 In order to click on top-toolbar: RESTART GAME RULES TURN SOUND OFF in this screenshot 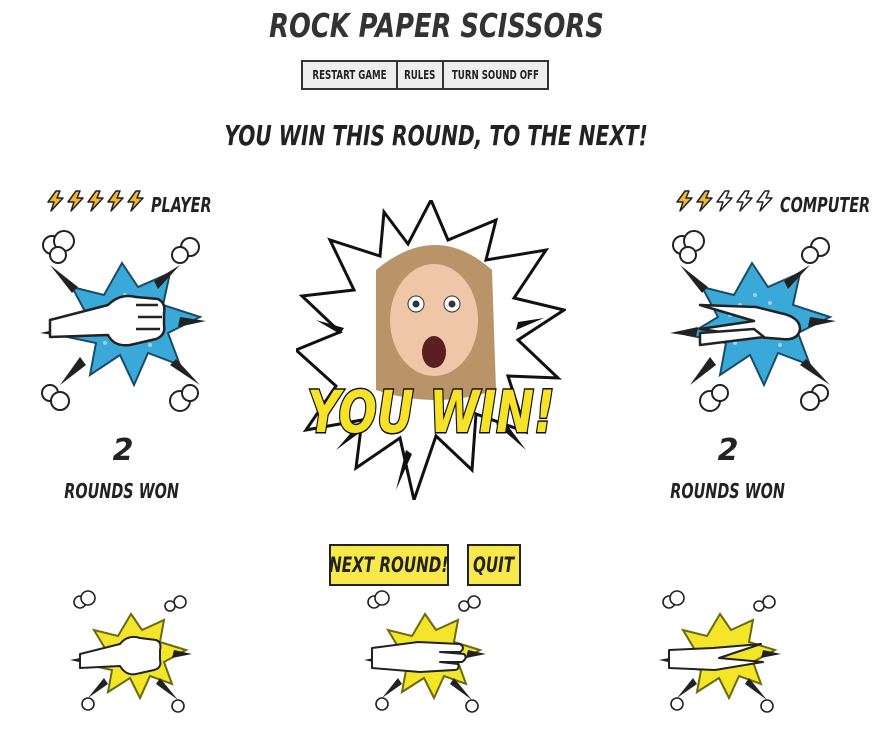, I will do `click(425, 75)`.